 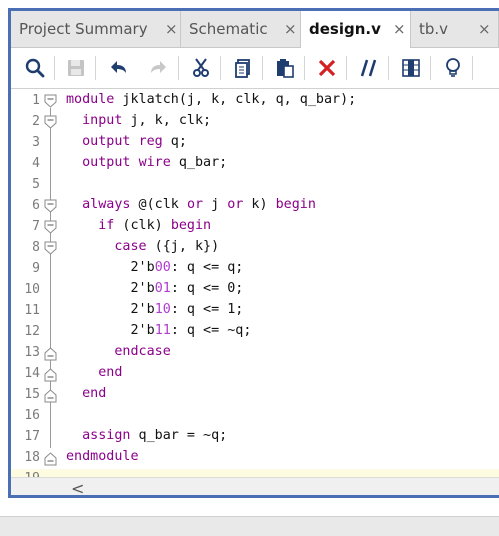 I want to click on code-line: 1 module jklatch(j, k, clk, q, q_bar);, so click(x=255, y=101).